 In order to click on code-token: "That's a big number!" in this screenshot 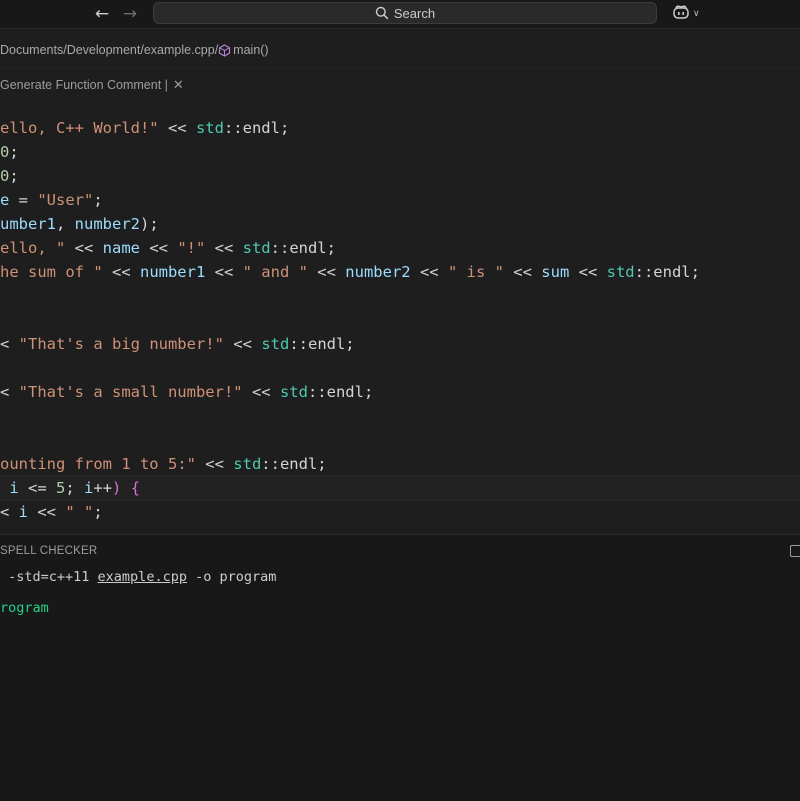, I will do `click(121, 344)`.